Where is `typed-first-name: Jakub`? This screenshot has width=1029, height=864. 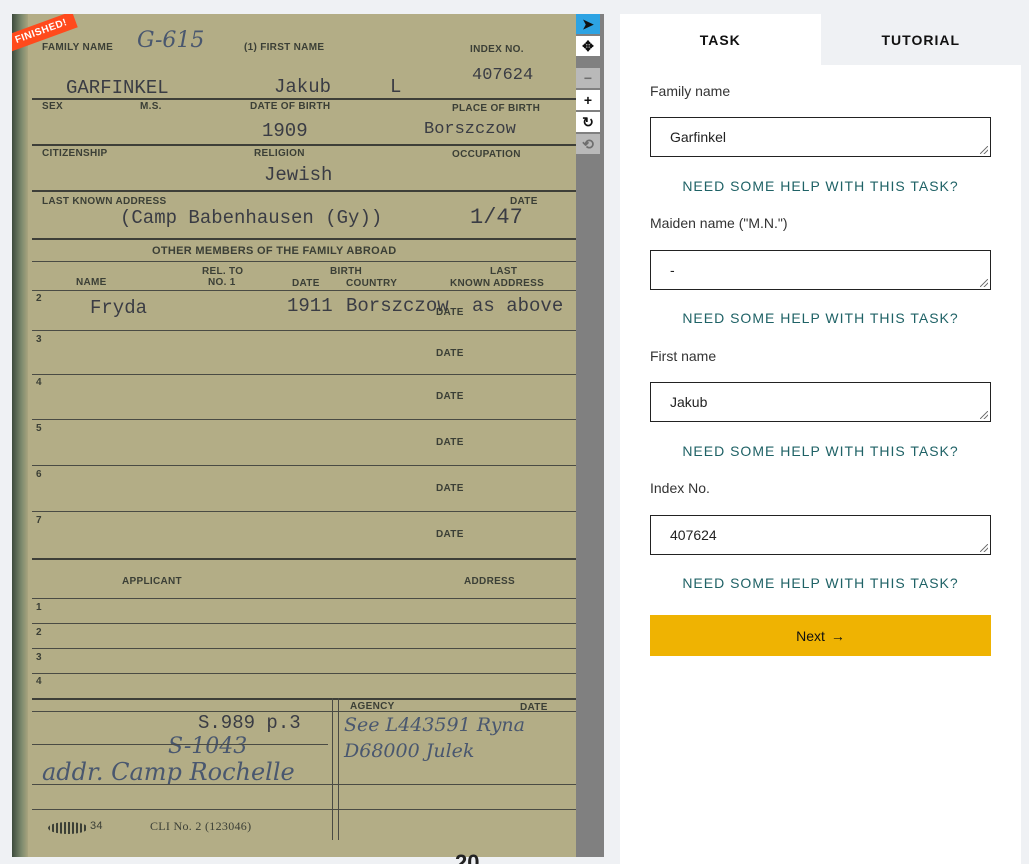
typed-first-name: Jakub is located at coordinates (303, 87).